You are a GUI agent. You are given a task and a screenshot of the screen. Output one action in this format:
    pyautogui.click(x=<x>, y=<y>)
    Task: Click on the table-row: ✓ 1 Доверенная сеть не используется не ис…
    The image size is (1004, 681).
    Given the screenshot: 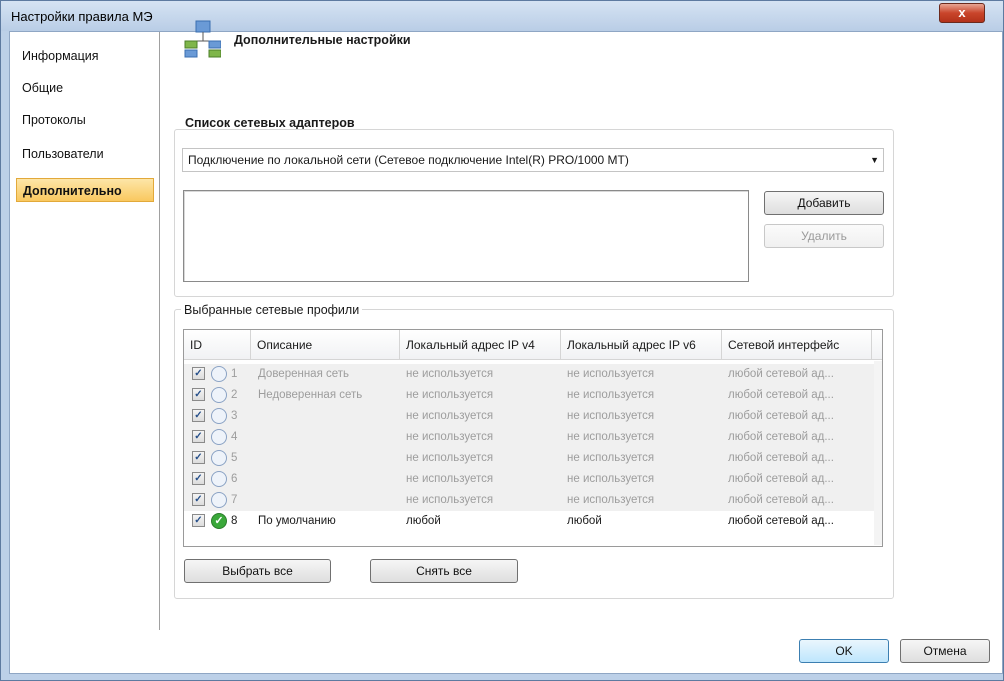 What is the action you would take?
    pyautogui.click(x=529, y=374)
    